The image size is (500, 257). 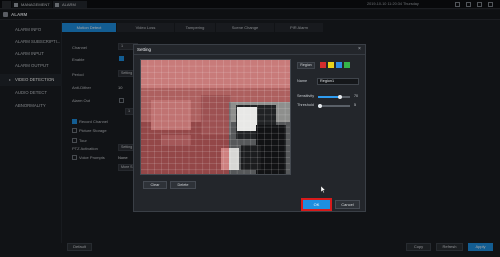 I want to click on sensitivity-label: Sensitivity, so click(x=306, y=96).